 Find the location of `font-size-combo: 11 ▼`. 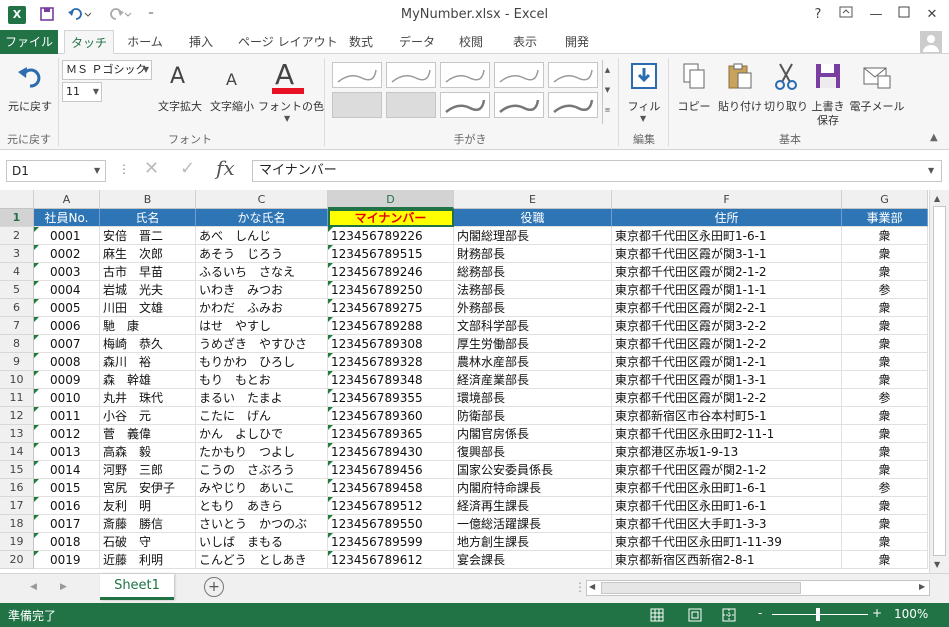

font-size-combo: 11 ▼ is located at coordinates (82, 92).